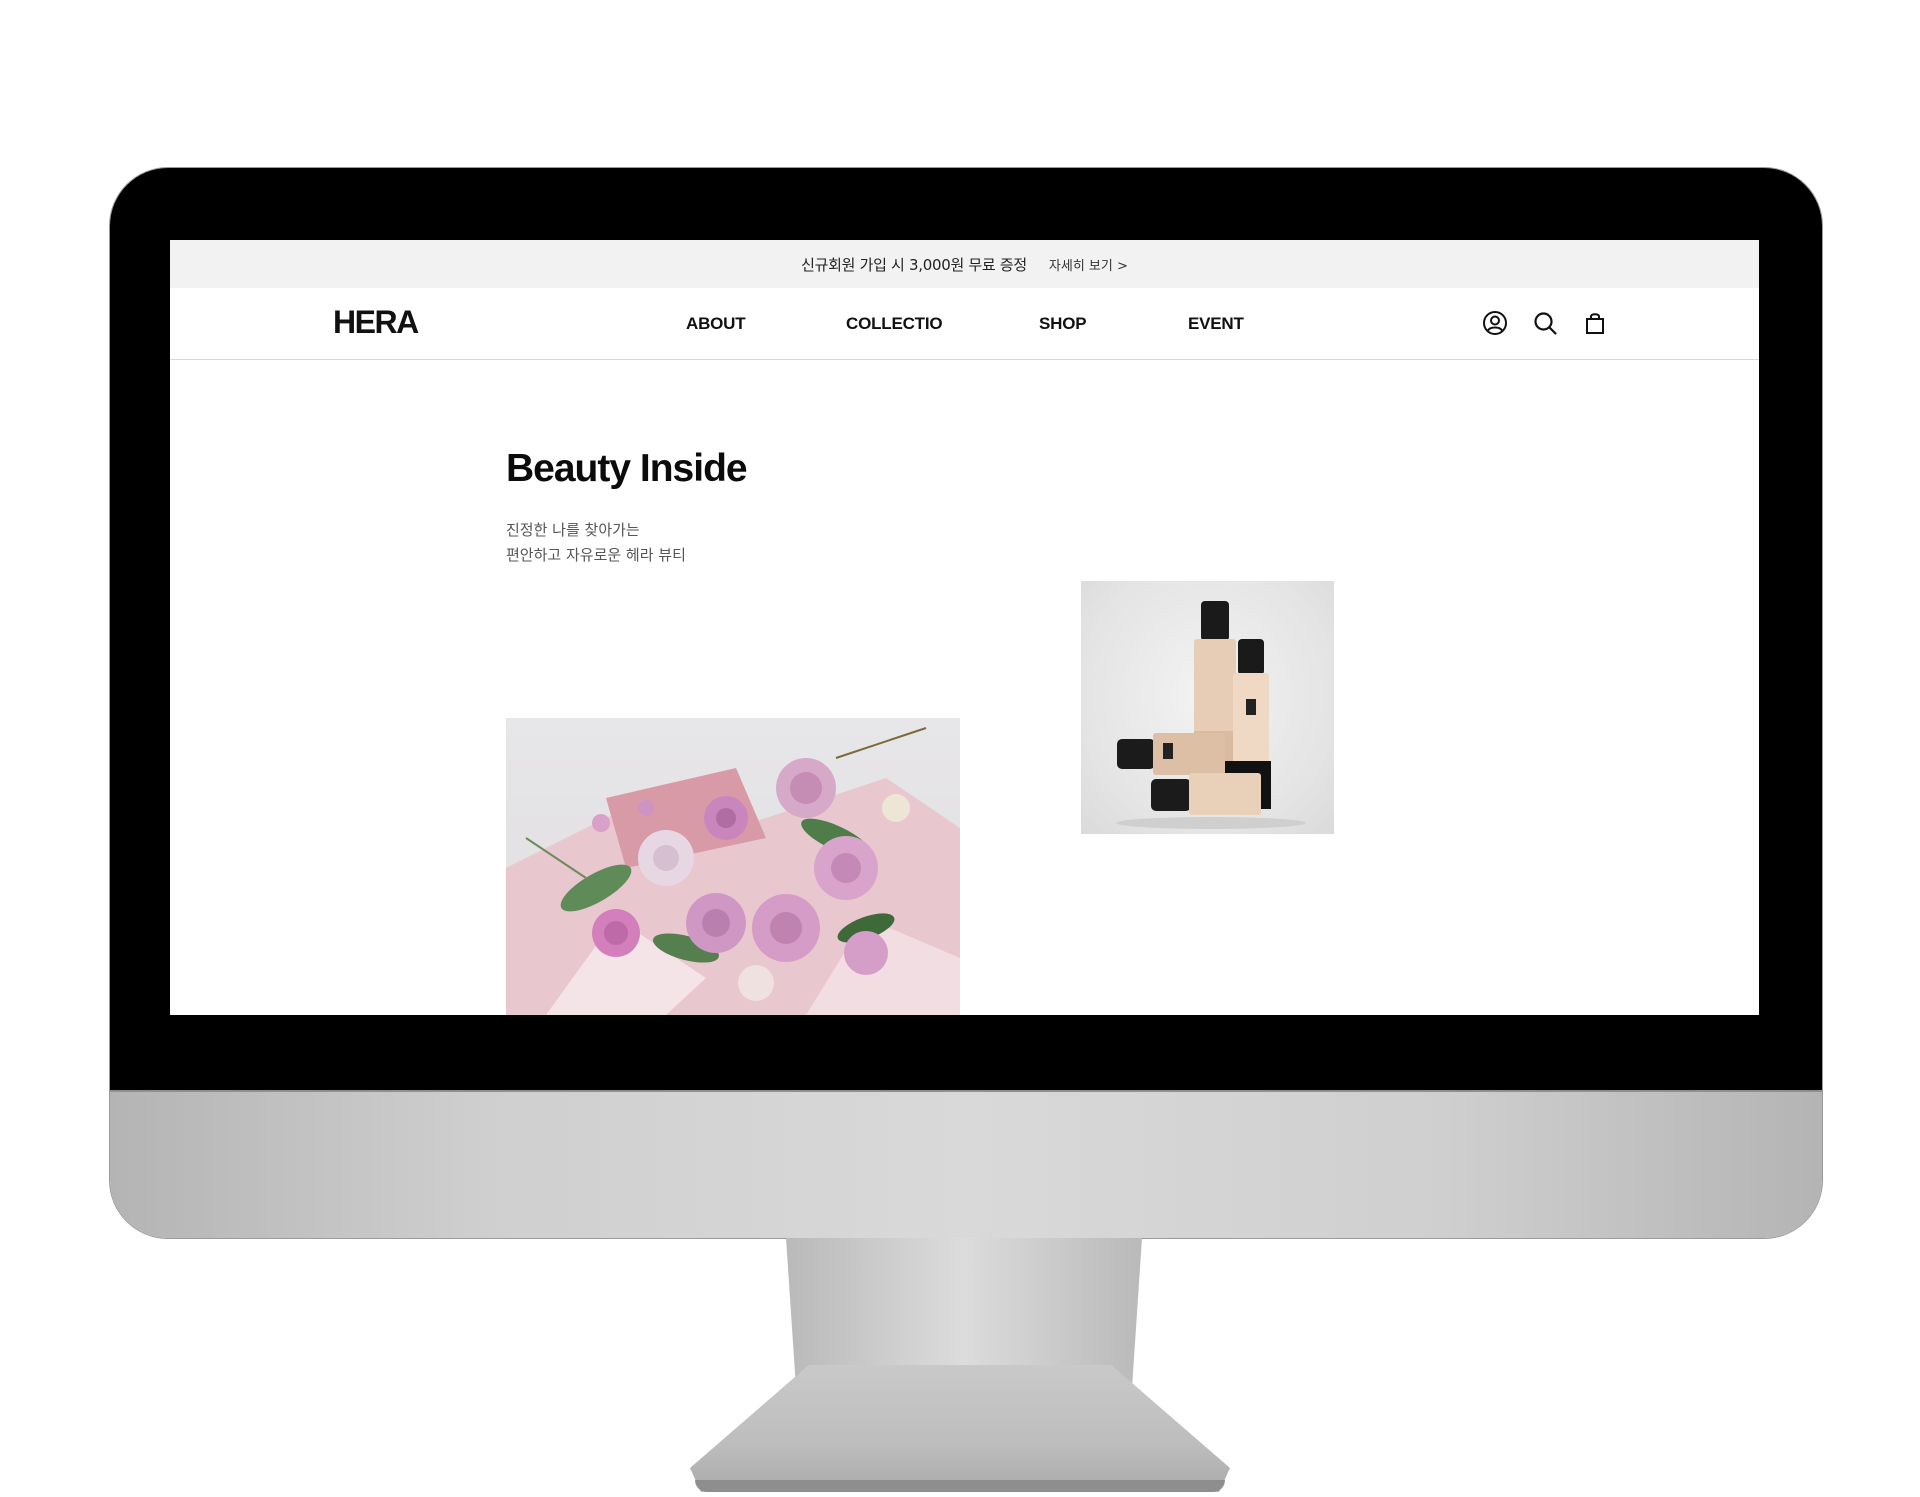 The image size is (1920, 1497). Describe the element at coordinates (1088, 264) in the screenshot. I see `promo-details-link: 자세히 보기 >` at that location.